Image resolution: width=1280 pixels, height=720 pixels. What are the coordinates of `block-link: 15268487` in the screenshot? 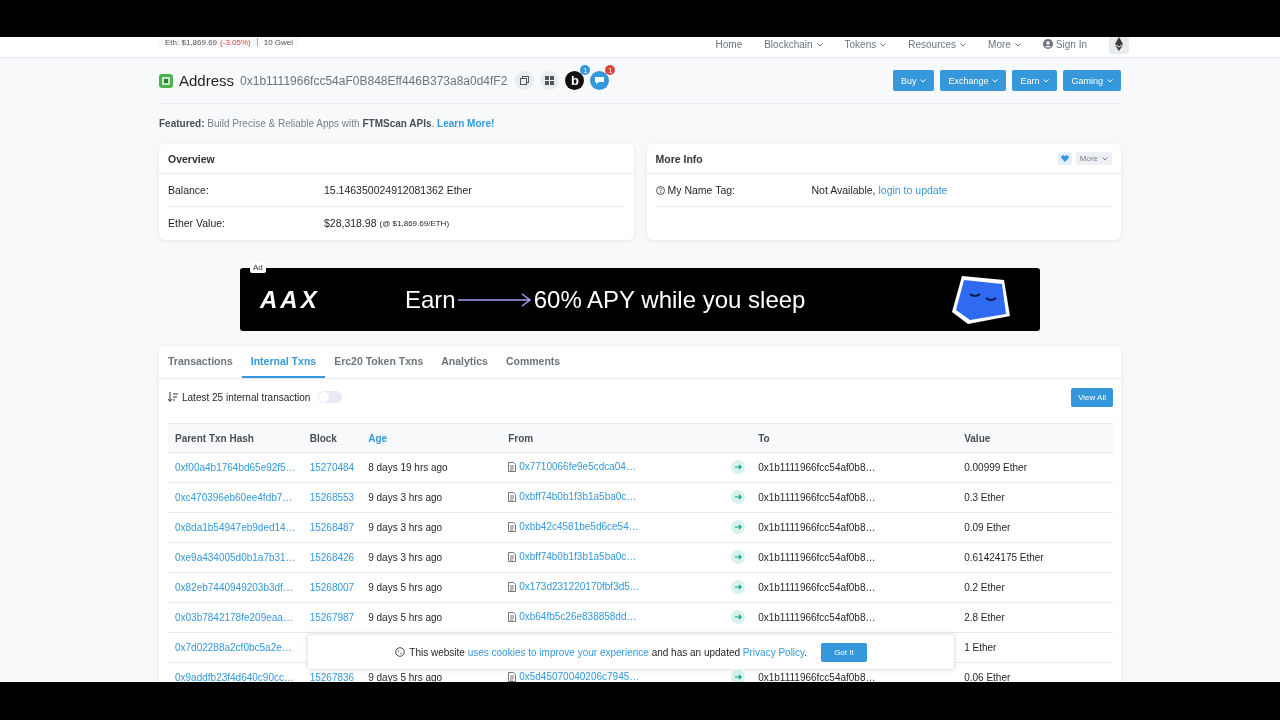 It's located at (332, 527).